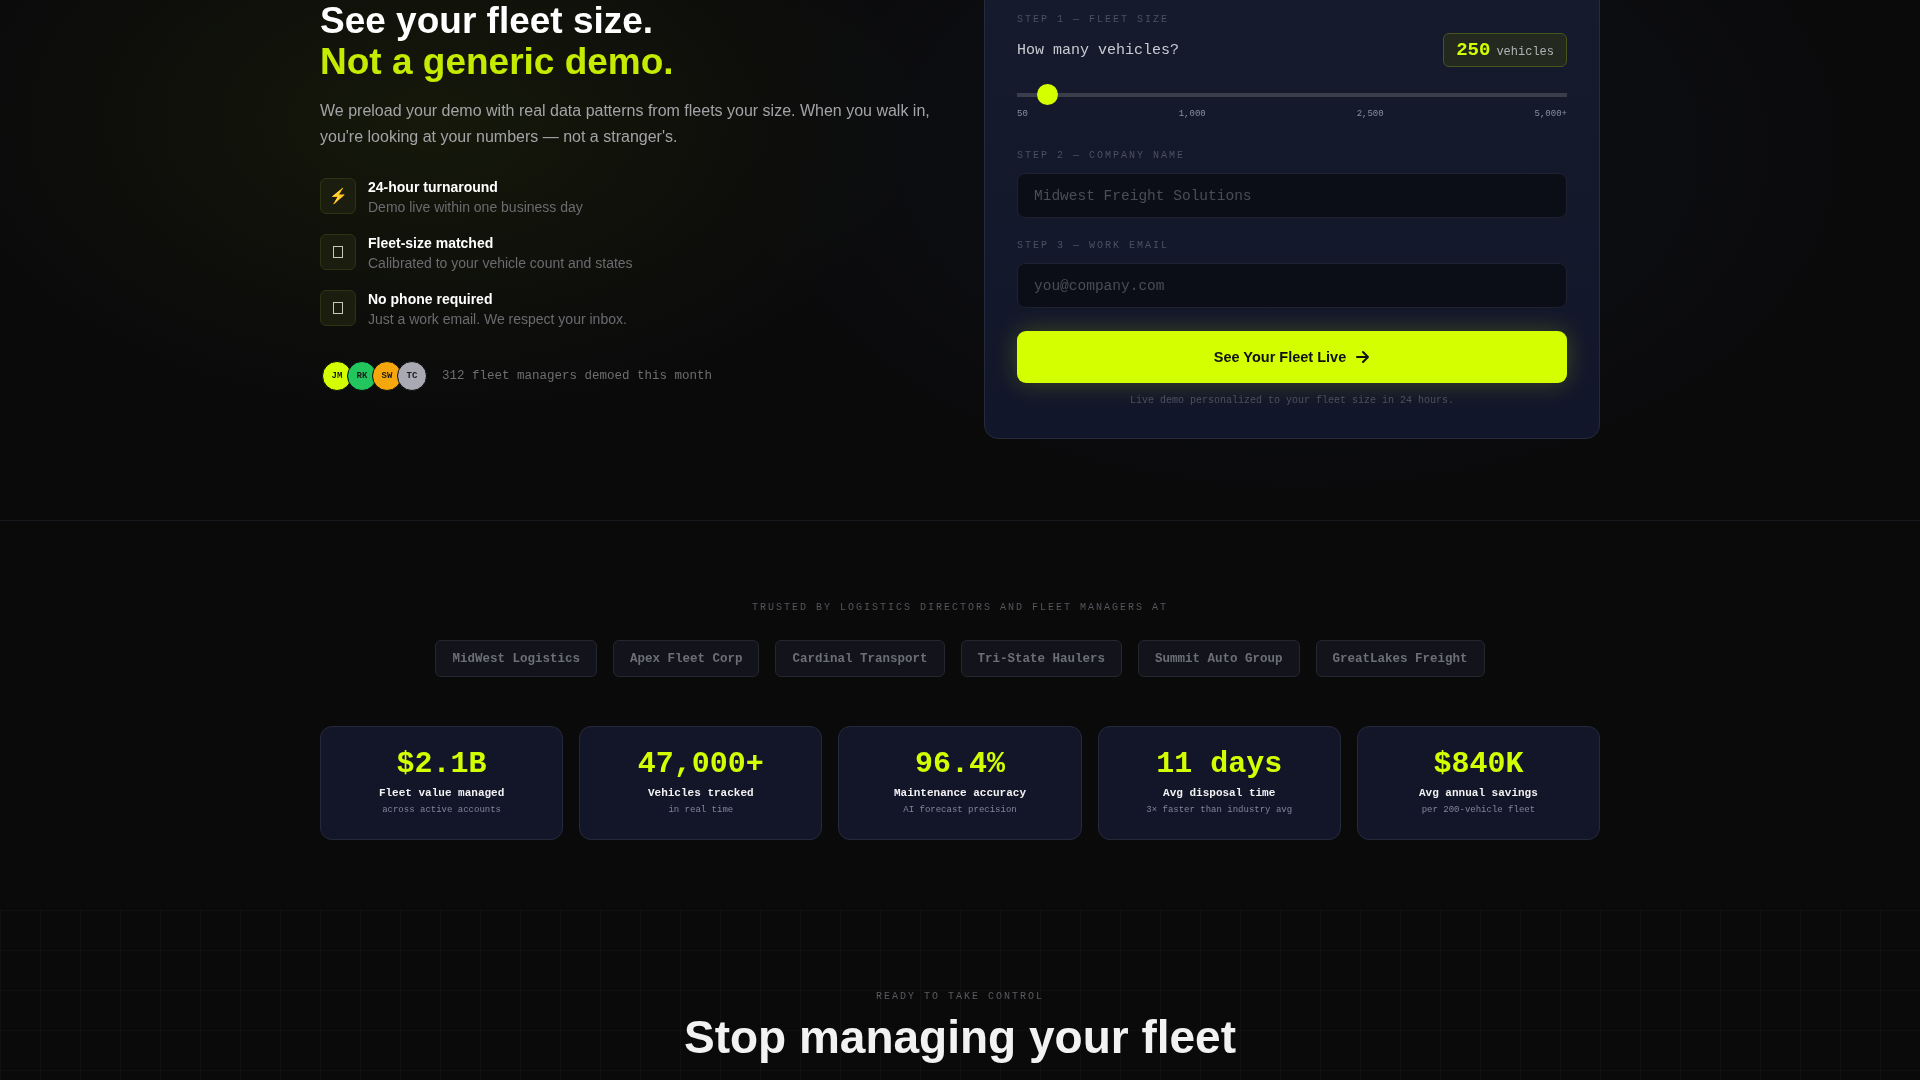 Image resolution: width=1920 pixels, height=1080 pixels. Describe the element at coordinates (1094, 246) in the screenshot. I see `step-label: STEP 3 — WORK EMAIL` at that location.